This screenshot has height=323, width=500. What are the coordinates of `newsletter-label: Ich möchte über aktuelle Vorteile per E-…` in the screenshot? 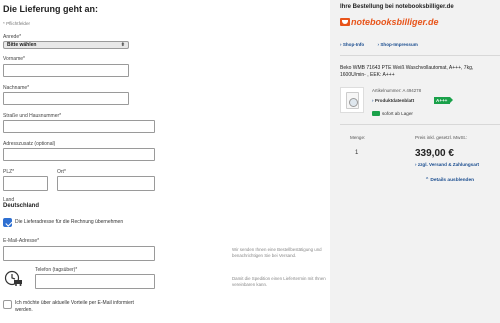 It's located at (74, 306).